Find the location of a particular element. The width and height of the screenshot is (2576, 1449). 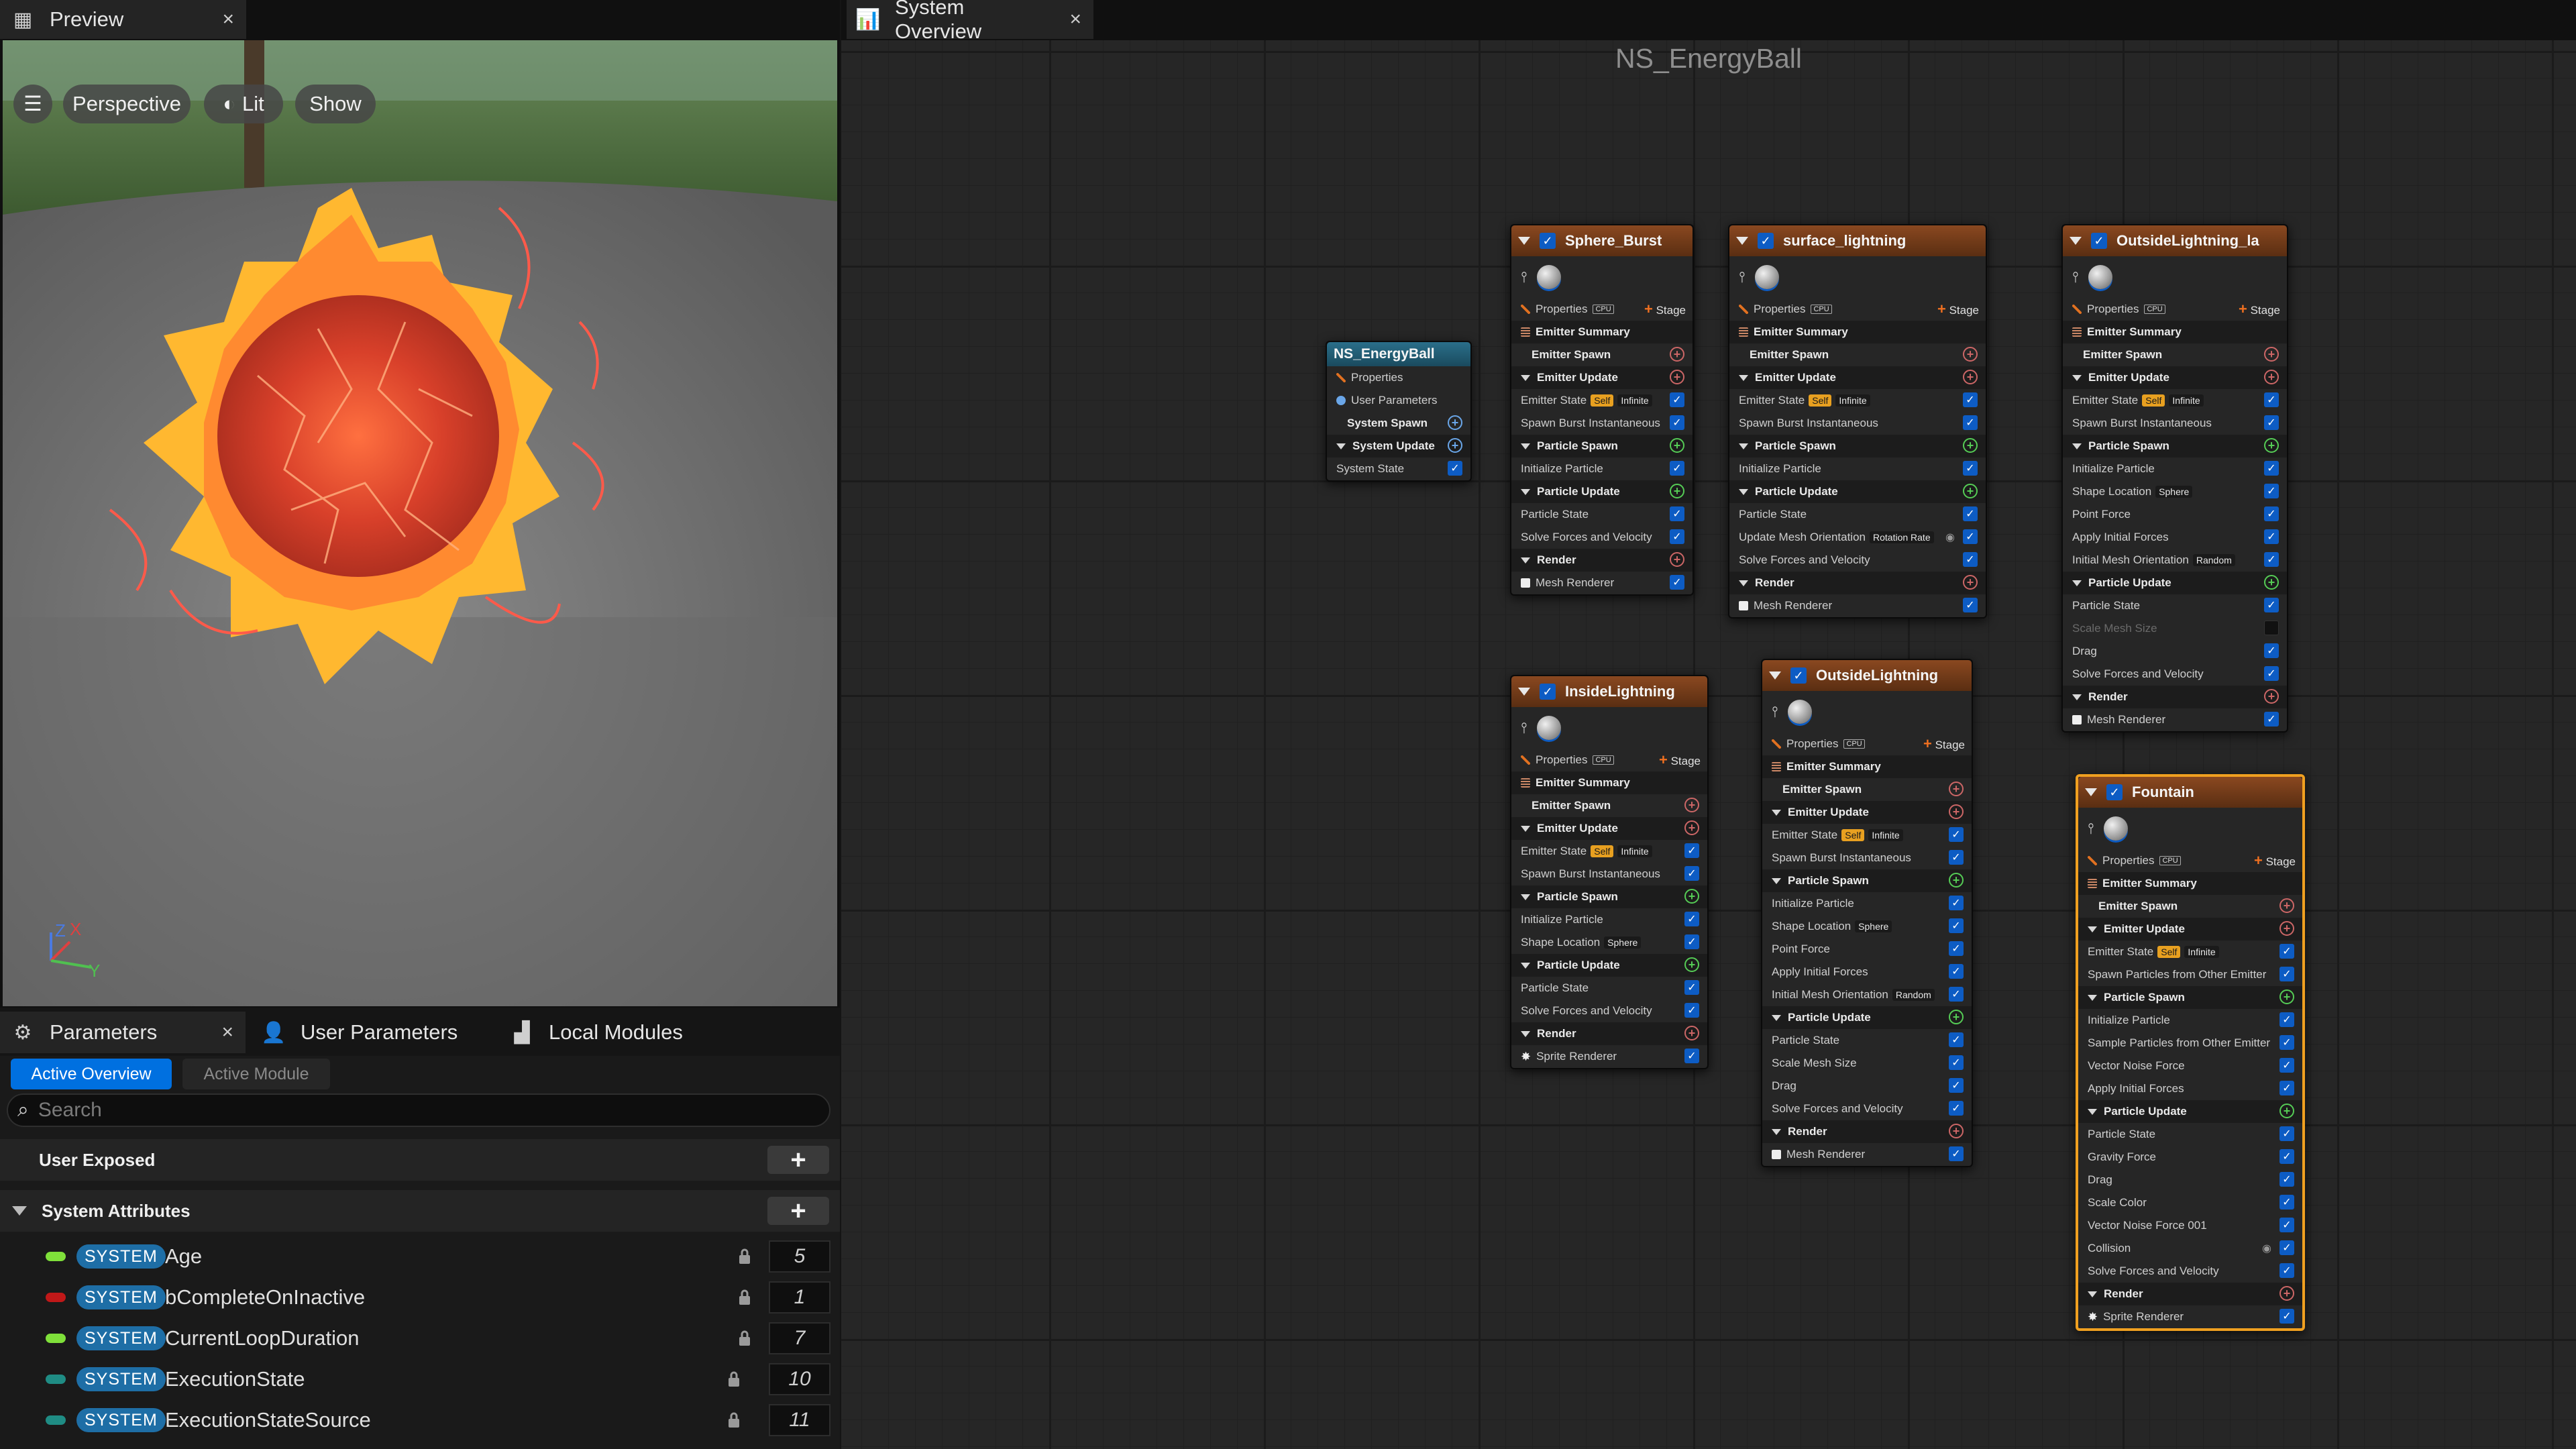

active-overview-toggle: Active Overview is located at coordinates (91, 1074).